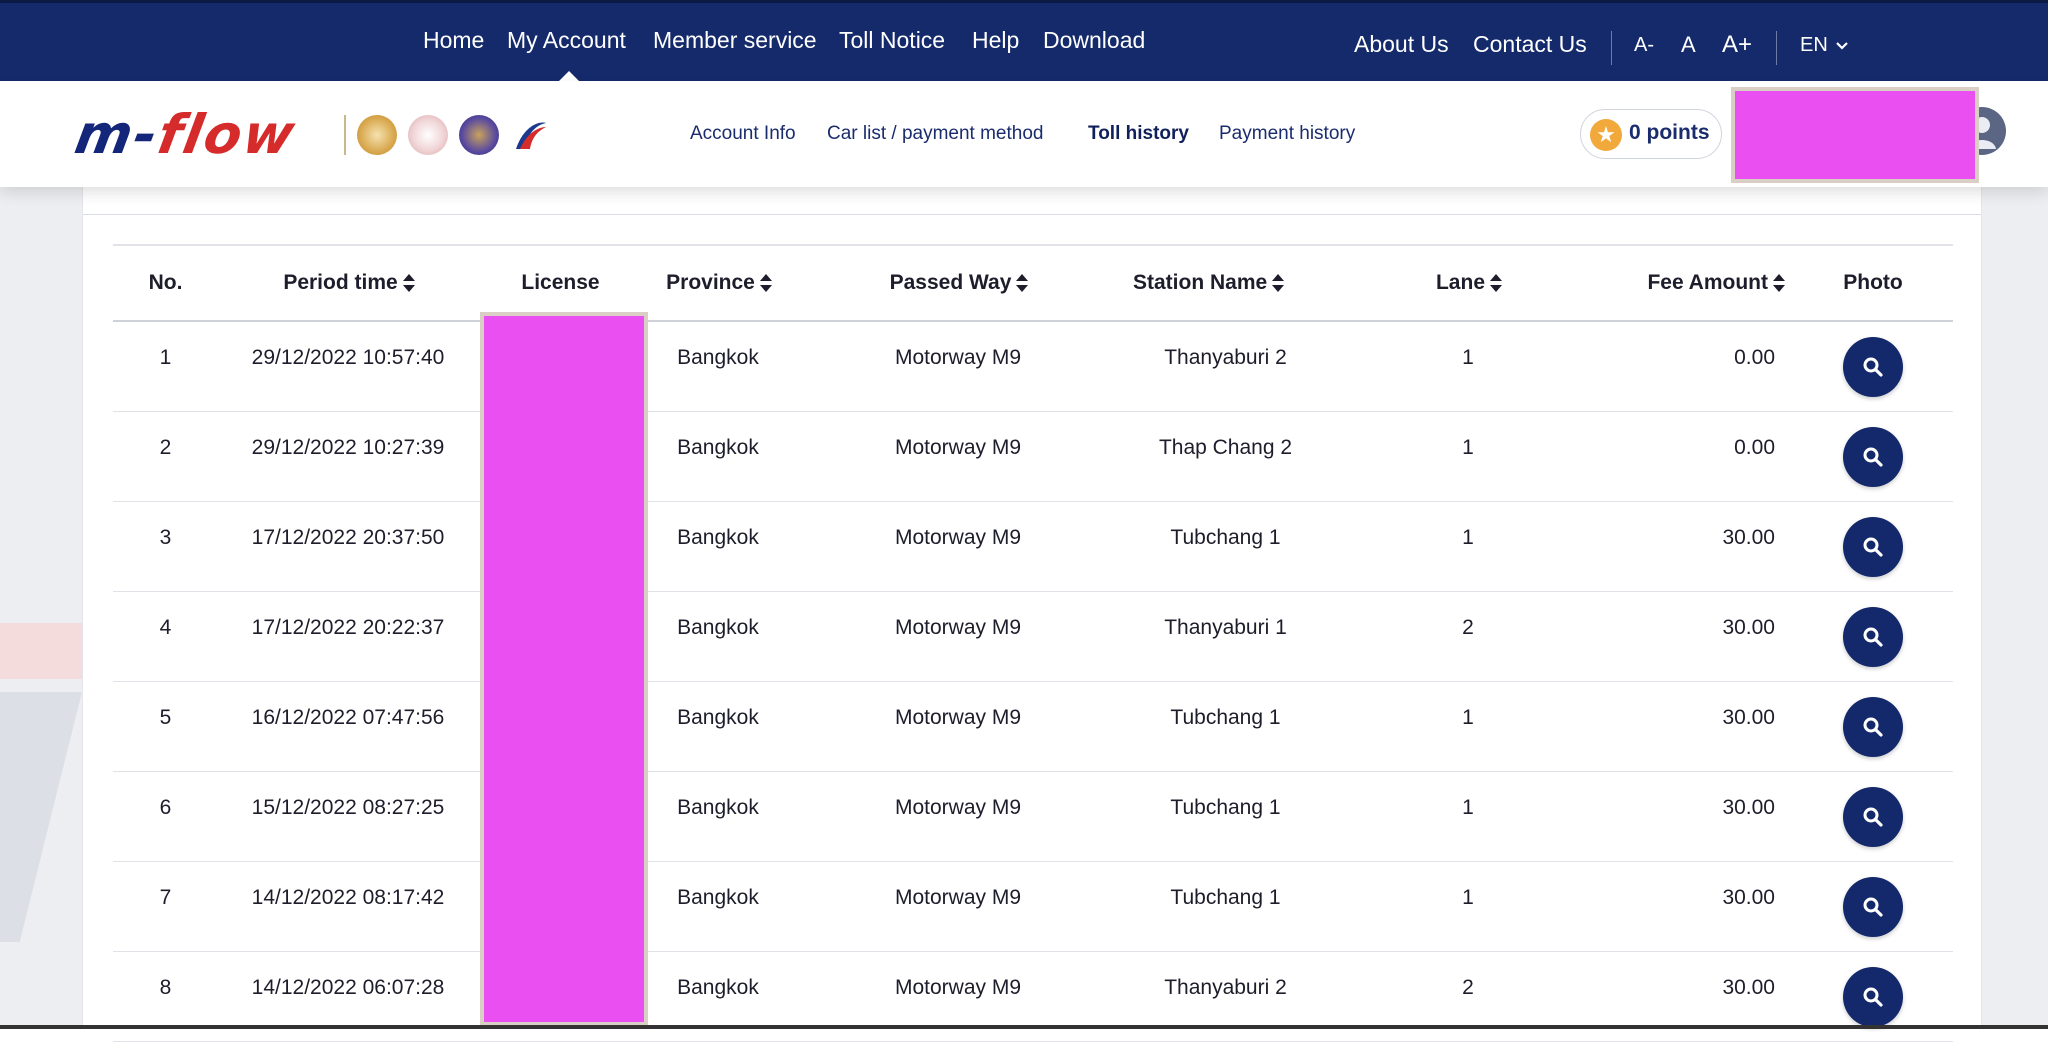 The image size is (2048, 1042). What do you see at coordinates (348, 636) in the screenshot?
I see `cell-period-time: 17/12/2022 20:22:37` at bounding box center [348, 636].